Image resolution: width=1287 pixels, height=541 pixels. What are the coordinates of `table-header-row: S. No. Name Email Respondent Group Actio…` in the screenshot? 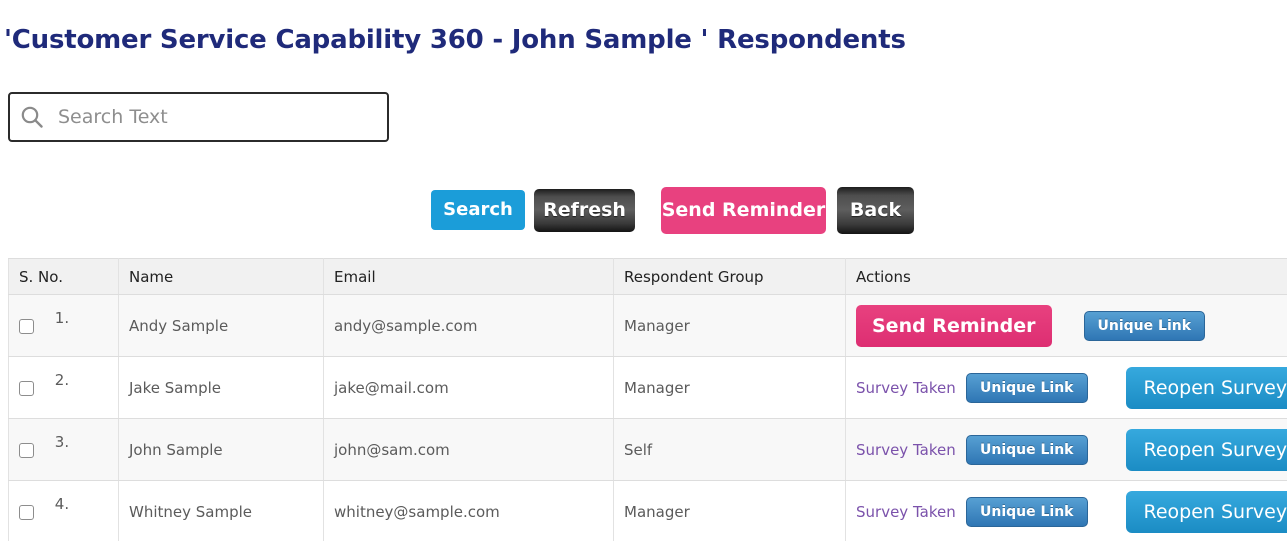 It's located at (647, 276).